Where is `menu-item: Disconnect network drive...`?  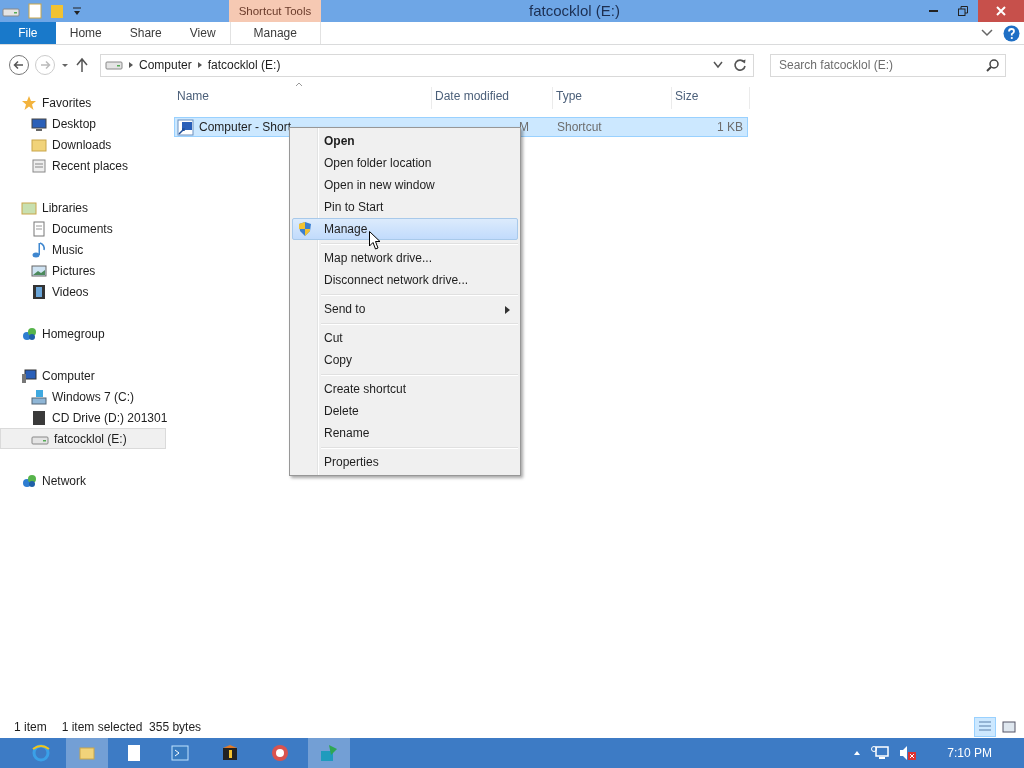 menu-item: Disconnect network drive... is located at coordinates (405, 280).